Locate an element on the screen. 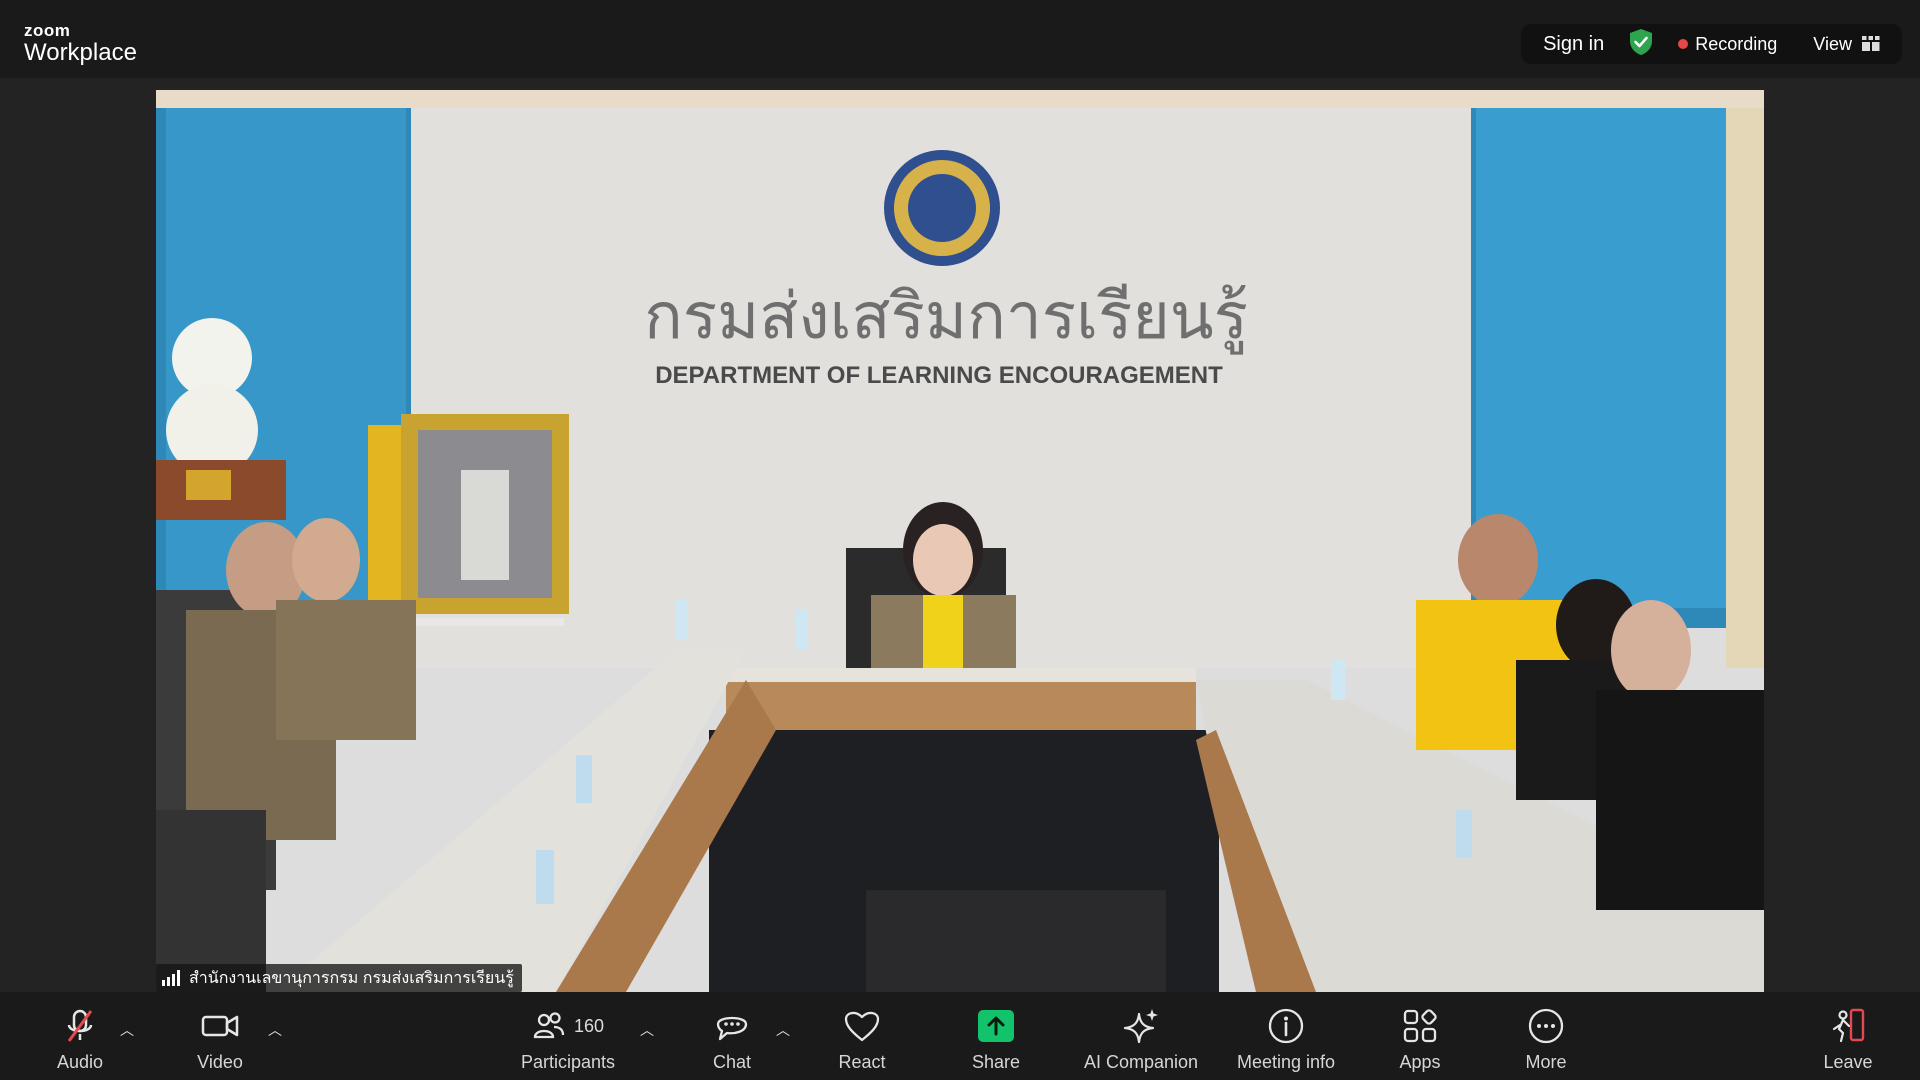  share-button: Share is located at coordinates (996, 1036).